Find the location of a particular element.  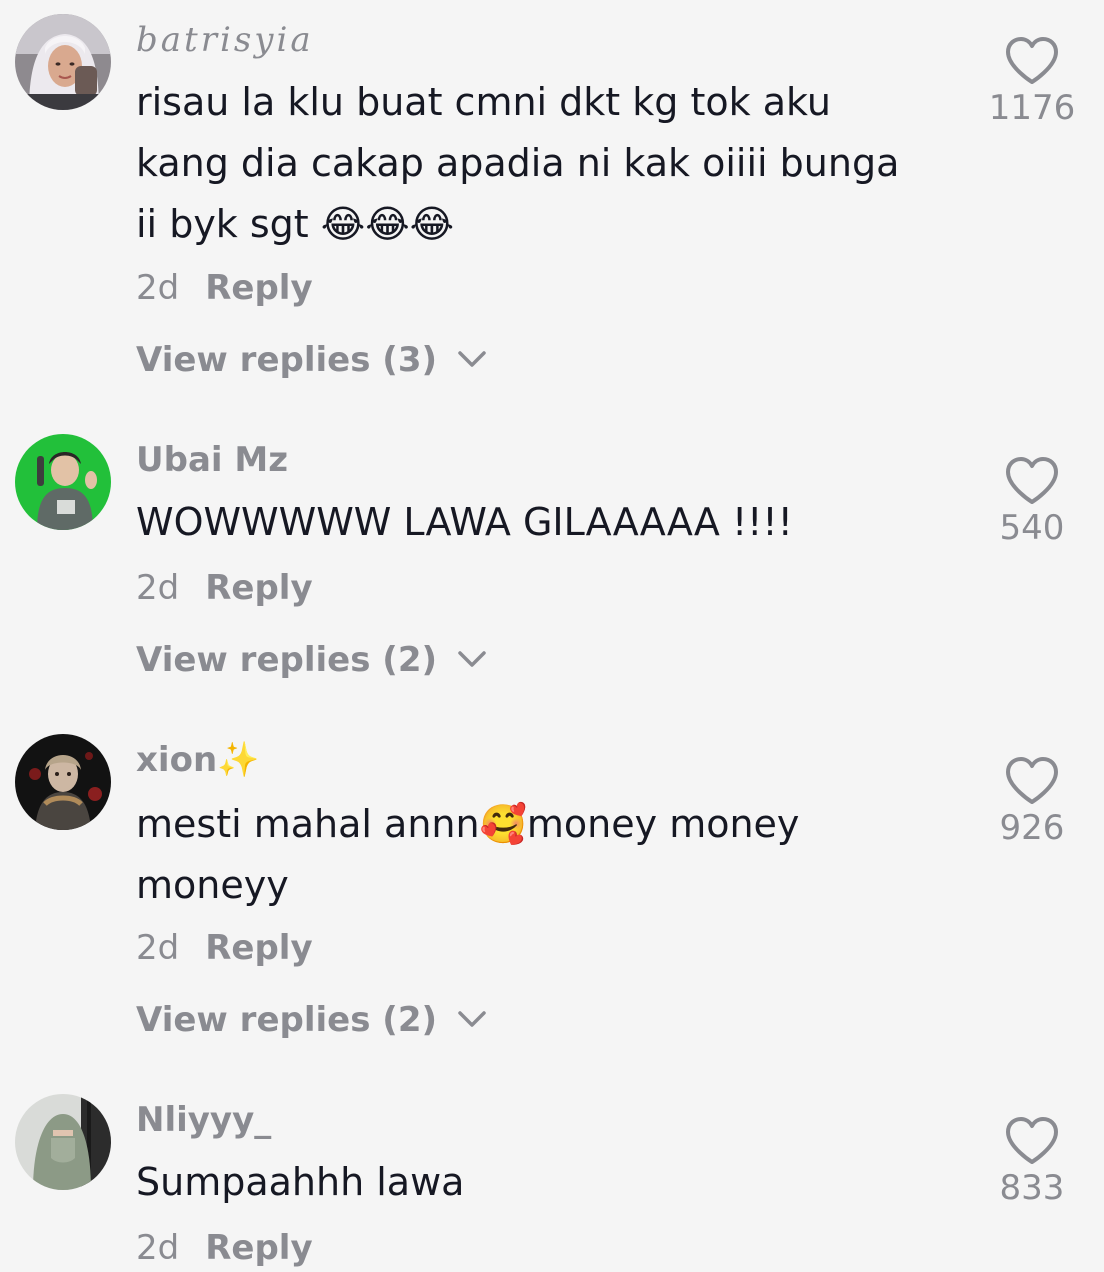

like-control: 540 is located at coordinates (1032, 502).